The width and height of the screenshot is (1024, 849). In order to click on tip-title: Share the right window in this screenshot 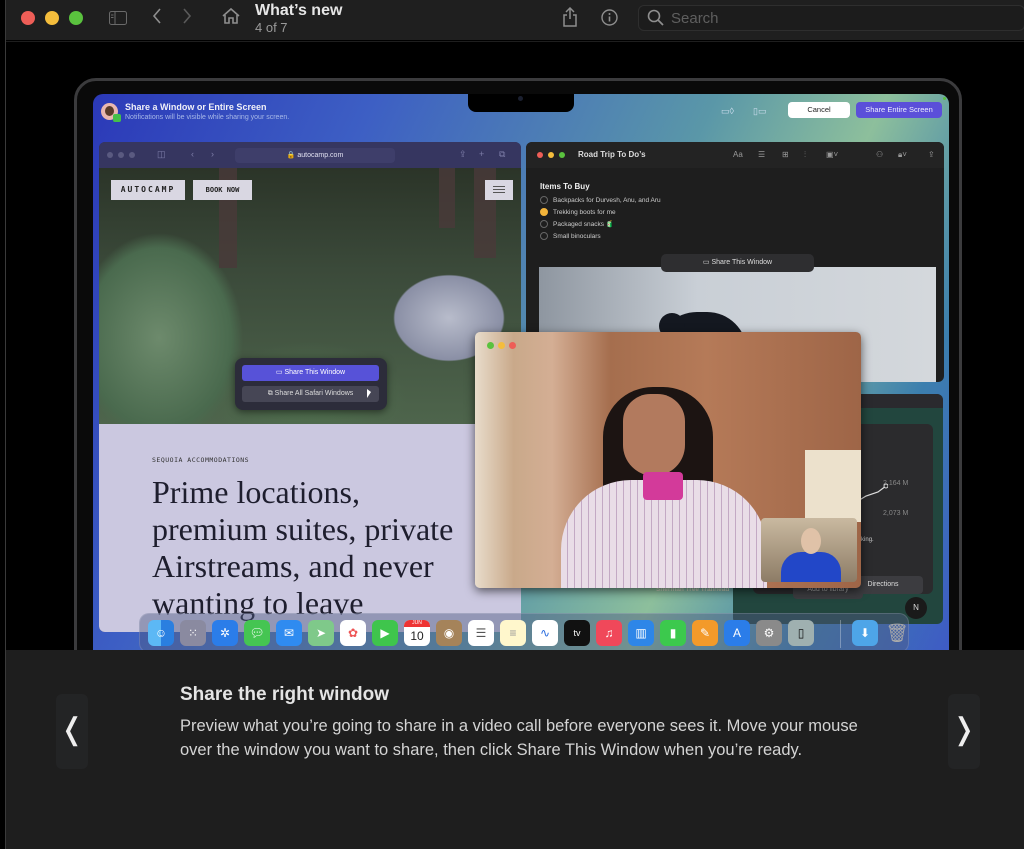, I will do `click(285, 694)`.